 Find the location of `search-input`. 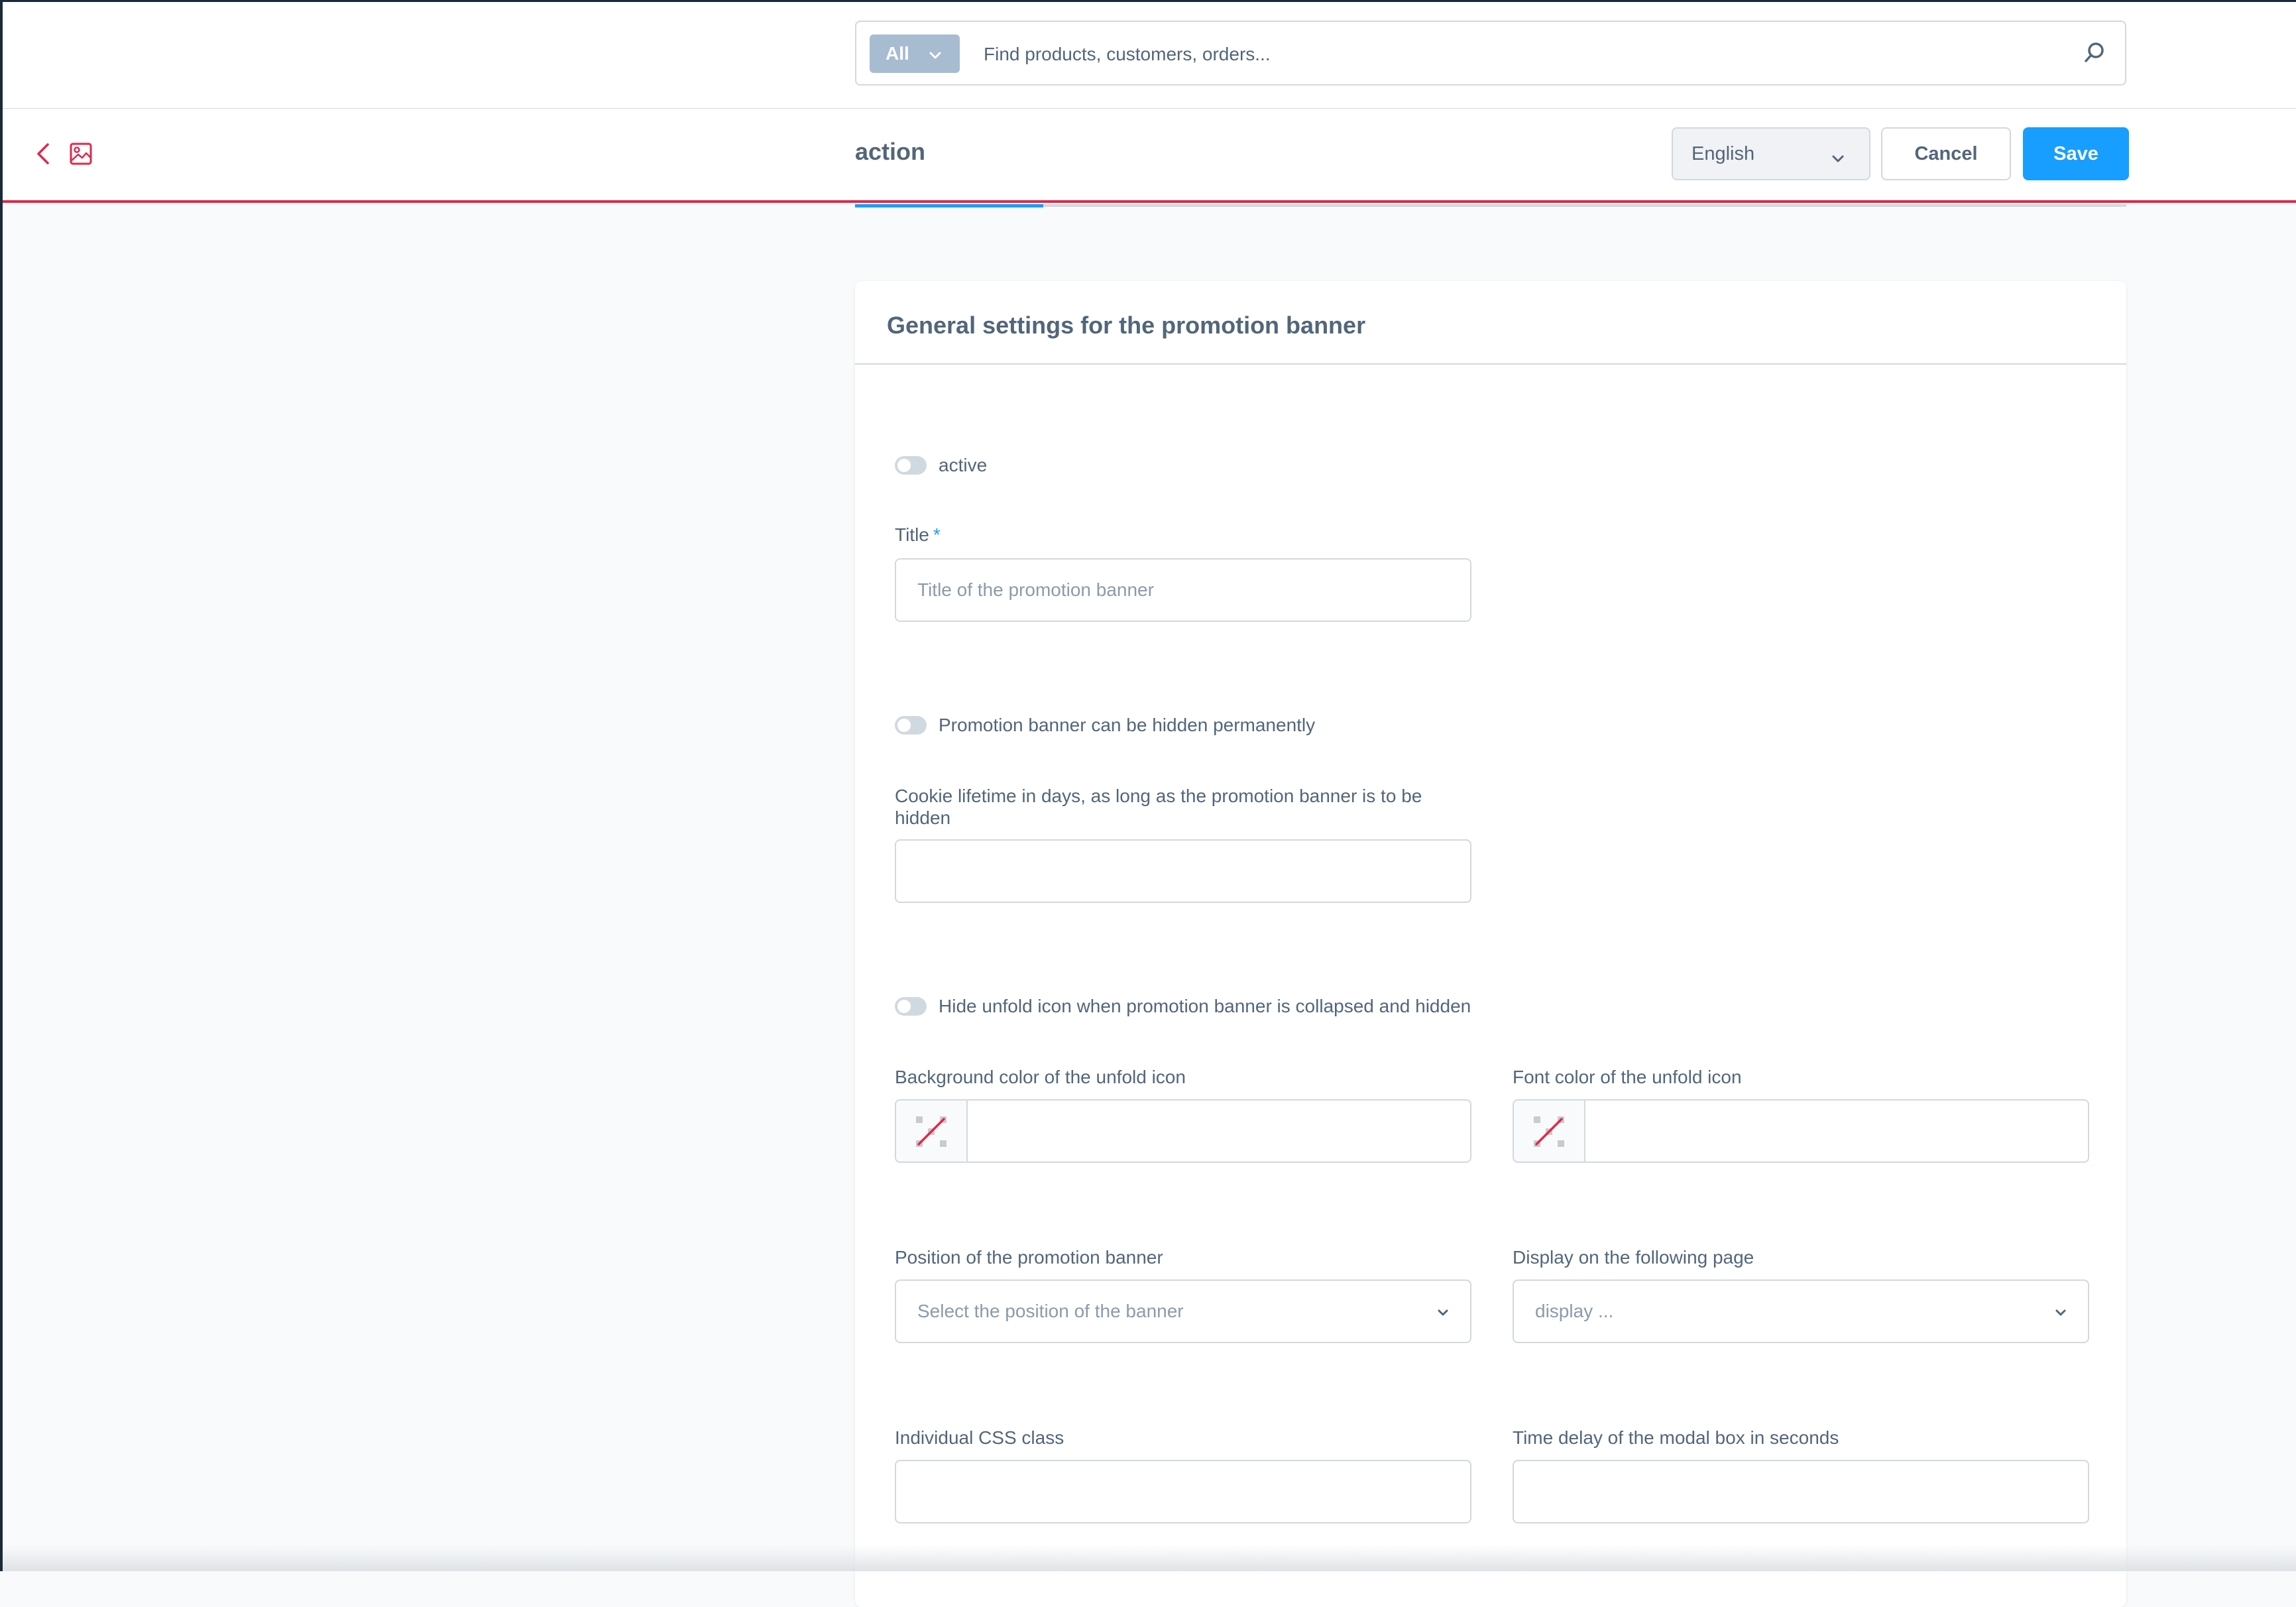

search-input is located at coordinates (1513, 54).